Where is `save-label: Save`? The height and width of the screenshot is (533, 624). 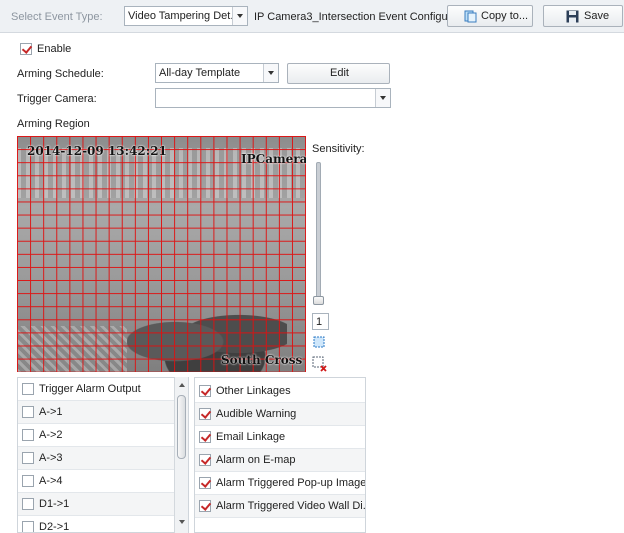 save-label: Save is located at coordinates (597, 16).